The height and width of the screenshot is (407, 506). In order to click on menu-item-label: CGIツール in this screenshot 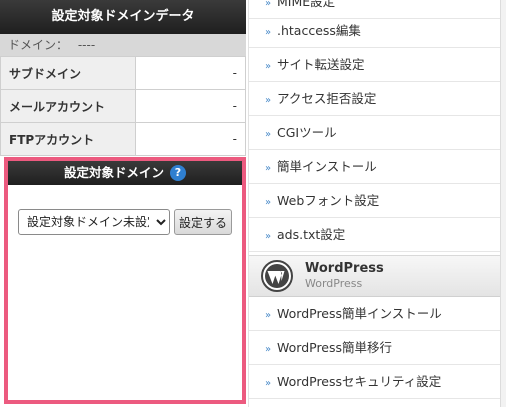, I will do `click(307, 132)`.